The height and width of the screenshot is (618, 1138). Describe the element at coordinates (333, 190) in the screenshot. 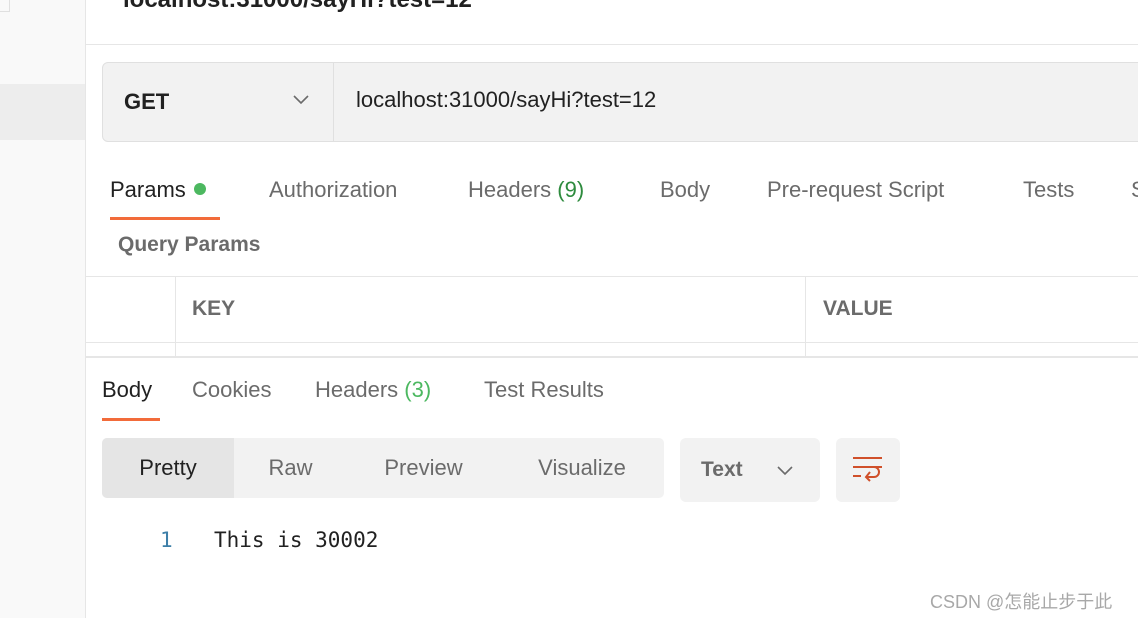

I see `tab-authorization: Authorization` at that location.